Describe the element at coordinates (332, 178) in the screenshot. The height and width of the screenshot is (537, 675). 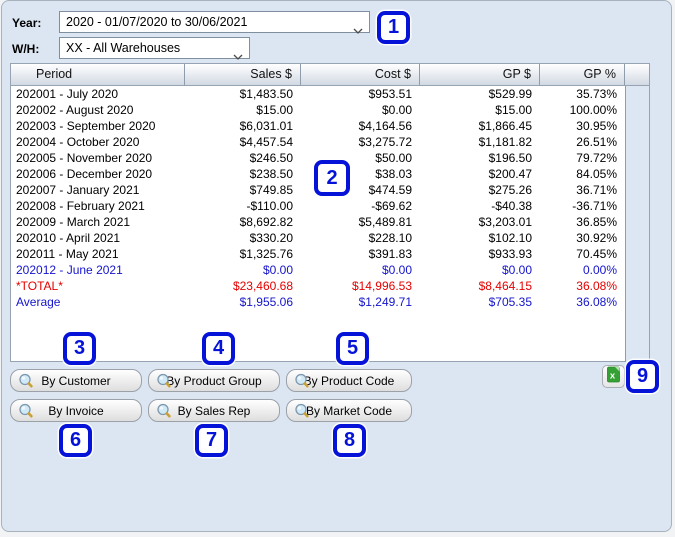
I see `annotation-2: 2` at that location.